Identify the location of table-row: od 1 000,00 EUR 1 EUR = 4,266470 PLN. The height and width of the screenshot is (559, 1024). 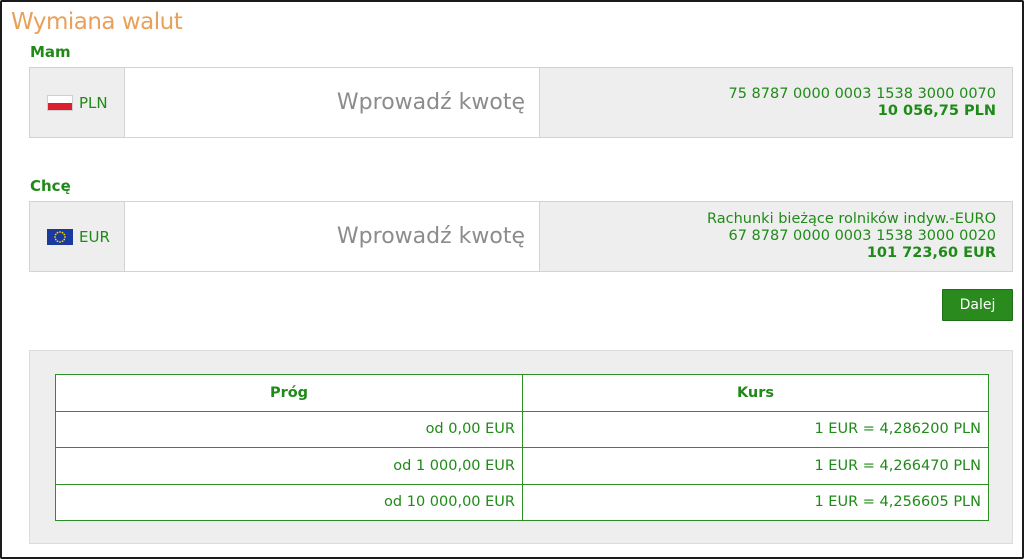
(522, 466).